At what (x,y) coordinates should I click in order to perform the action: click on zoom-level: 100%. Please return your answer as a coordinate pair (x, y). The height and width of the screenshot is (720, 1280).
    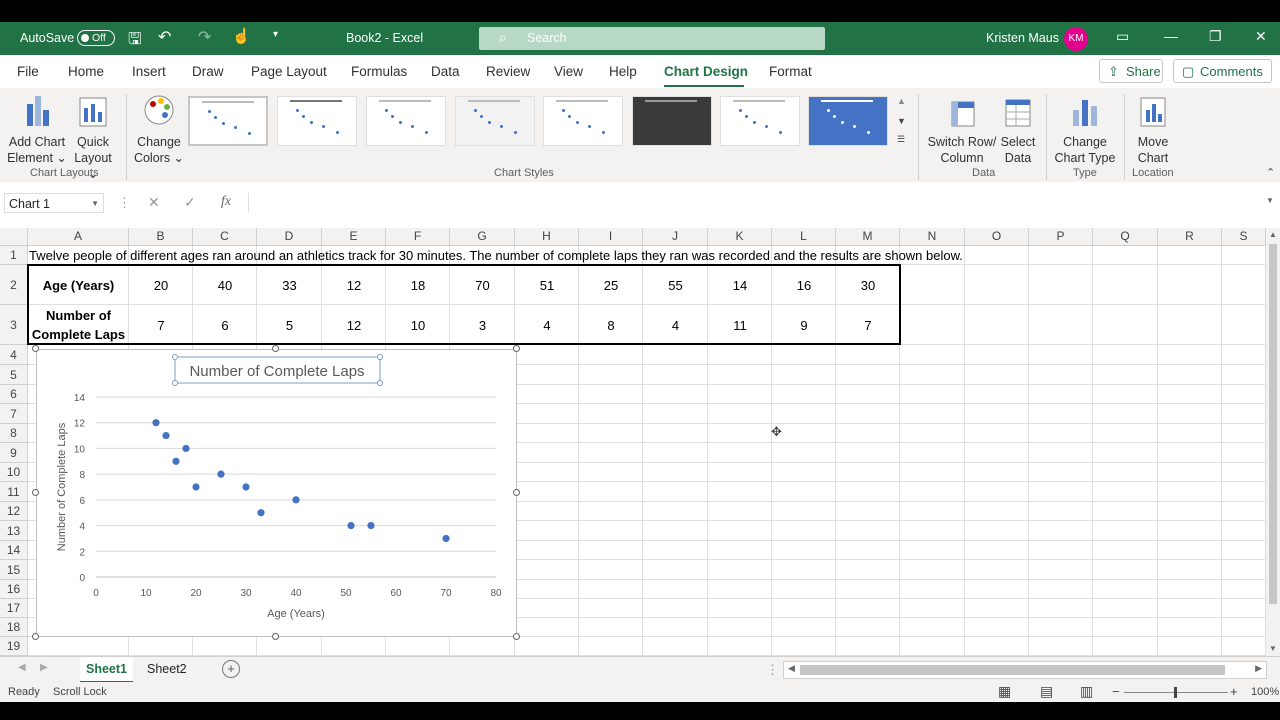
    Looking at the image, I should click on (1265, 692).